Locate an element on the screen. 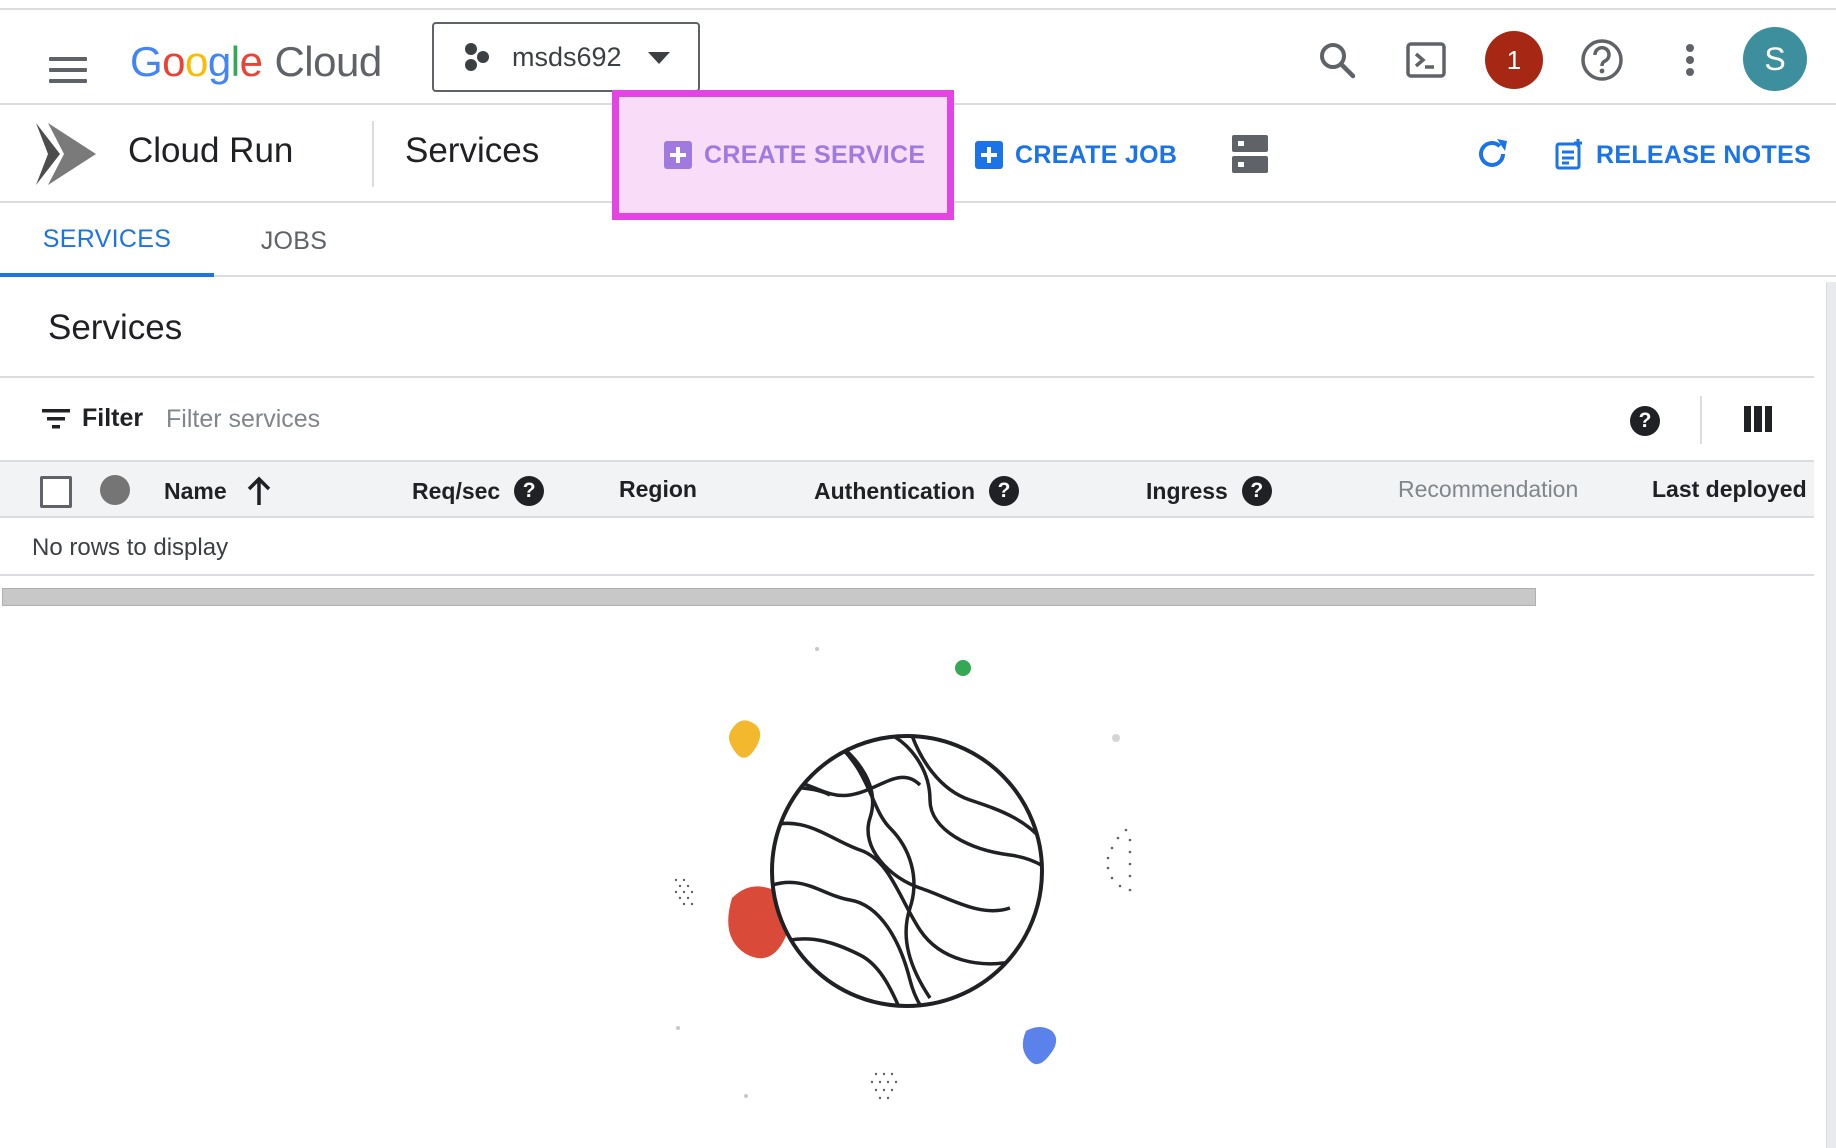 This screenshot has height=1148, width=1836. filter-divider is located at coordinates (1701, 420).